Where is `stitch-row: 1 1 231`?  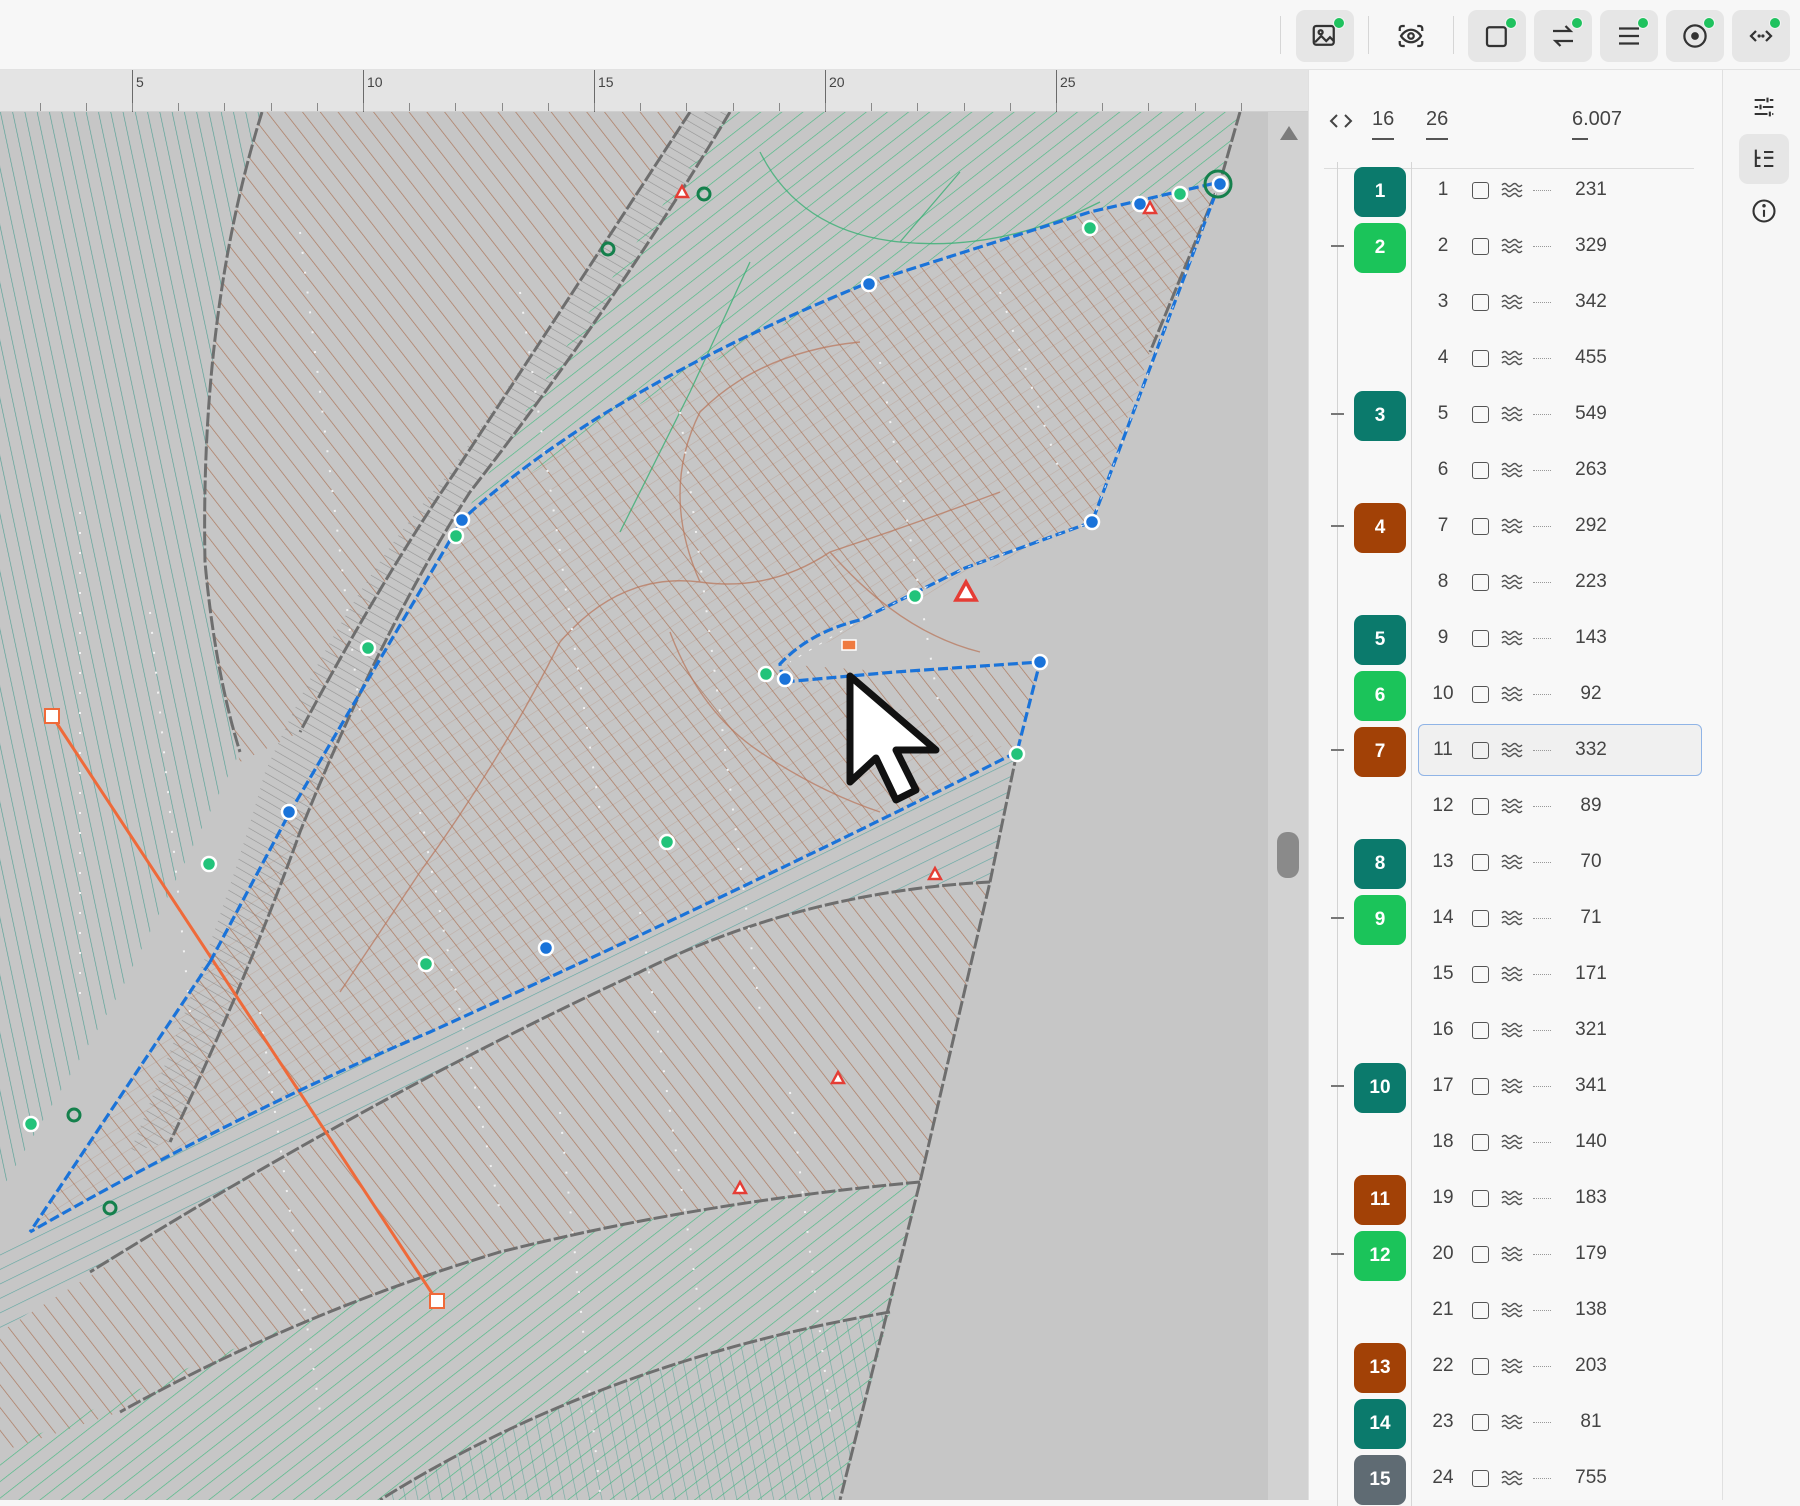 stitch-row: 1 1 231 is located at coordinates (1516, 190).